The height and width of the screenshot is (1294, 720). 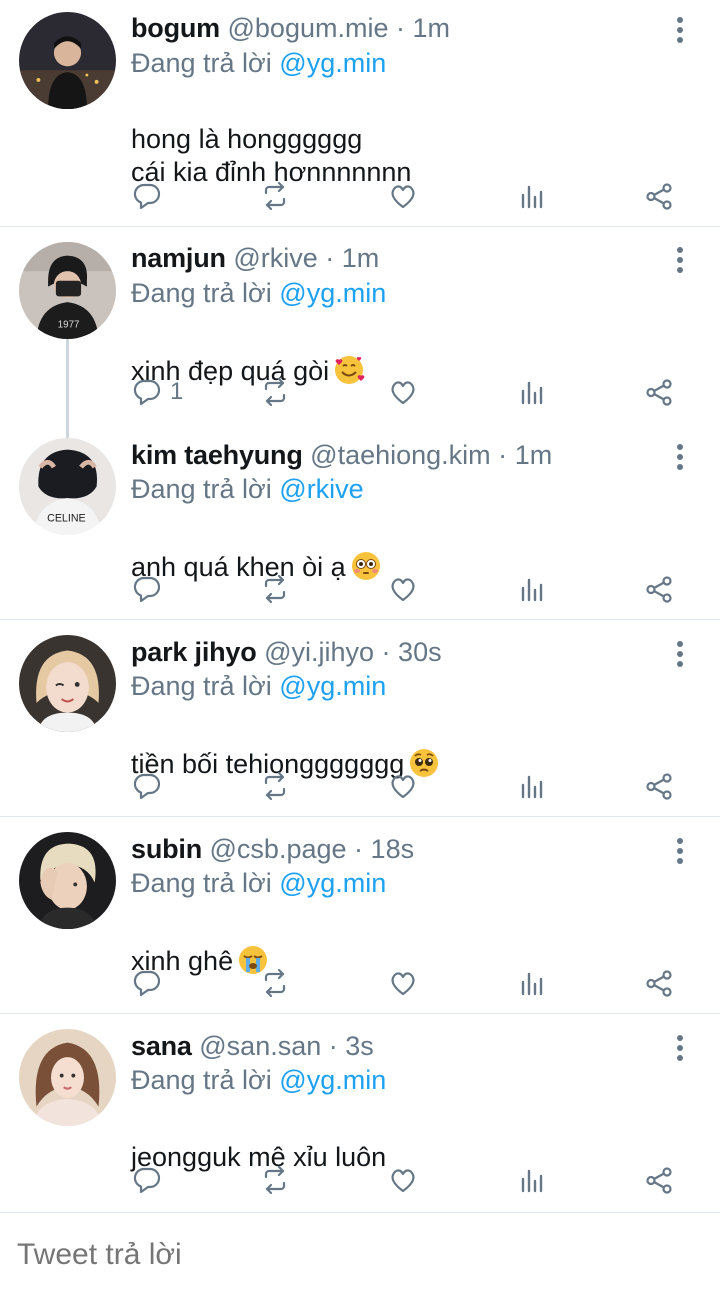 What do you see at coordinates (360, 196) in the screenshot?
I see `tweet-actions` at bounding box center [360, 196].